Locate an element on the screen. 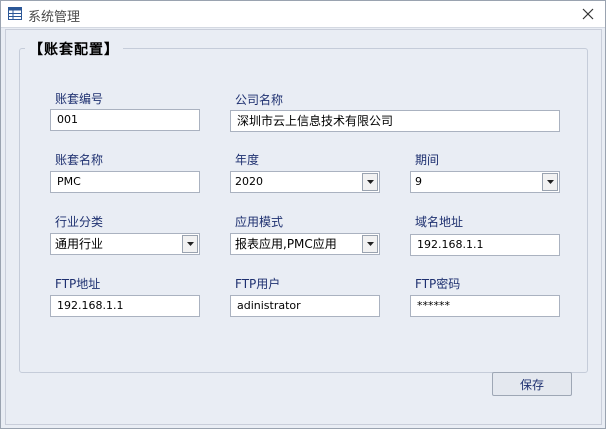  year-dropdown-button is located at coordinates (370, 182).